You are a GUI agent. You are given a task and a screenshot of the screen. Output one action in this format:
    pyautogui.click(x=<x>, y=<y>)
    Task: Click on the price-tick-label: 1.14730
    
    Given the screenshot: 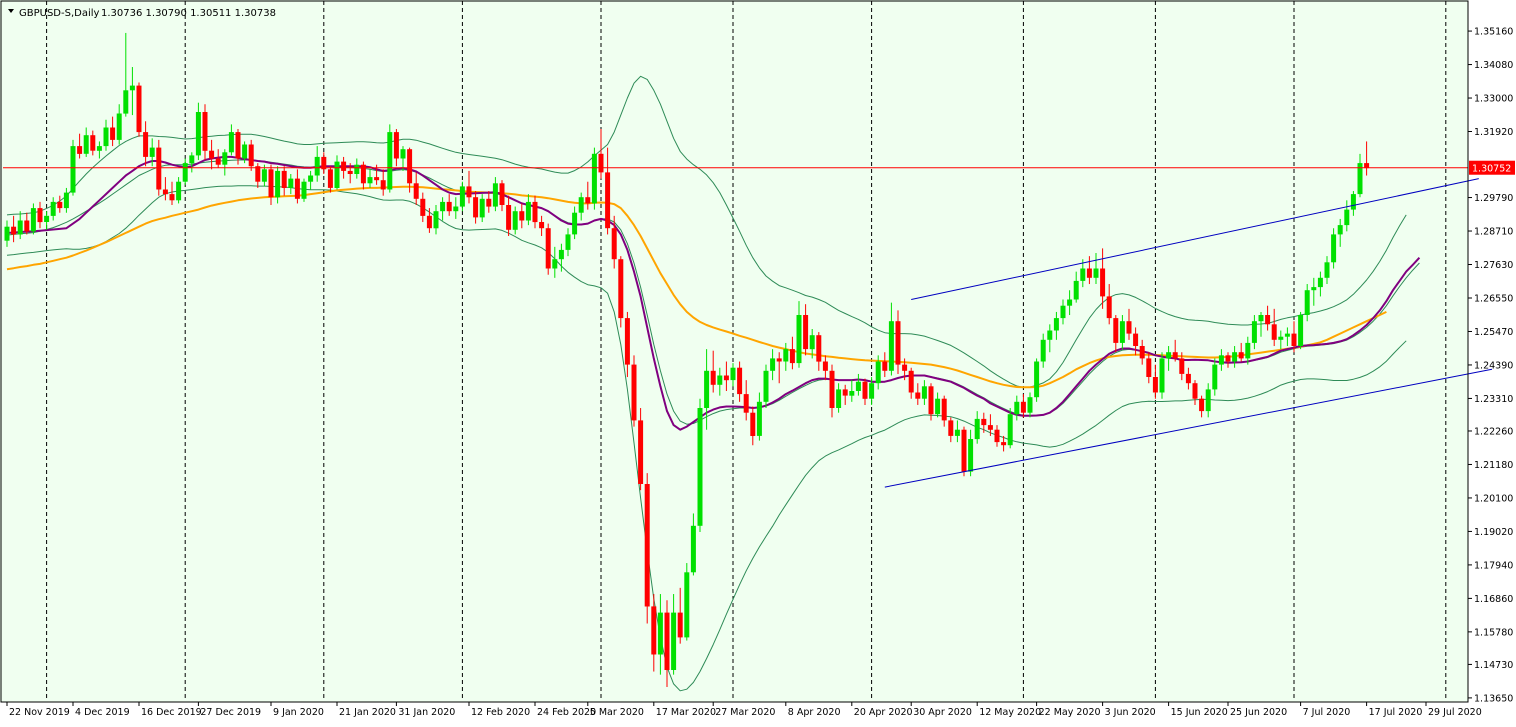 What is the action you would take?
    pyautogui.click(x=1493, y=665)
    